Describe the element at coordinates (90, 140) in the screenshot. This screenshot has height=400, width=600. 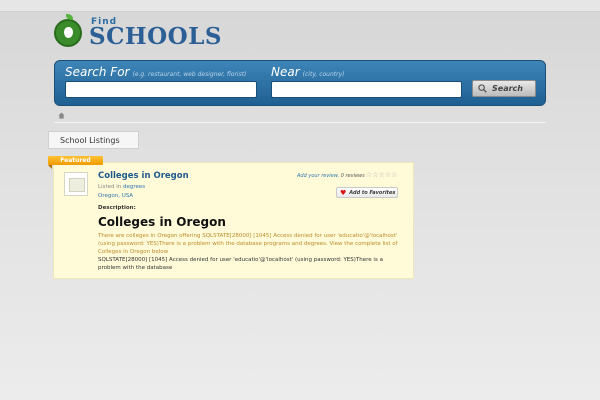
I see `tab-school-listings-label: School Listings` at that location.